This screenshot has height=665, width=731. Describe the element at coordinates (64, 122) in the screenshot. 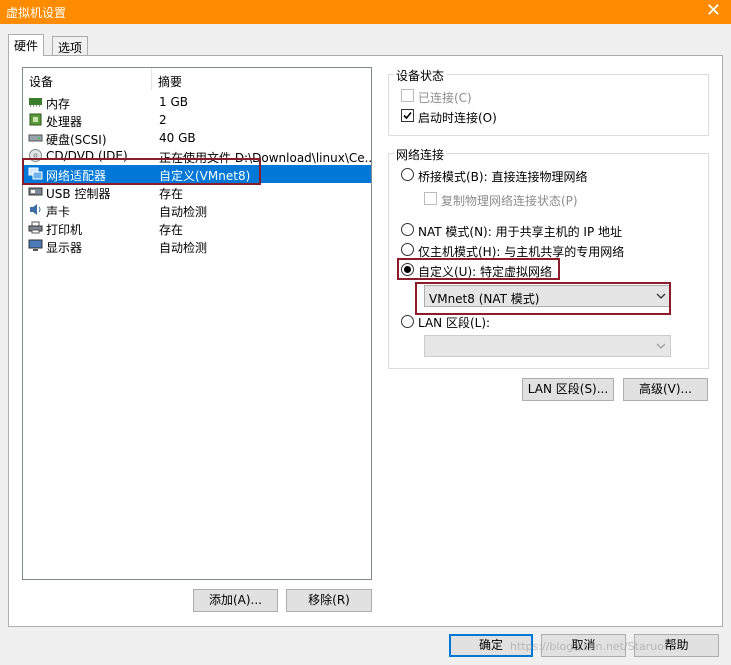

I see `device-name: 处理器` at that location.